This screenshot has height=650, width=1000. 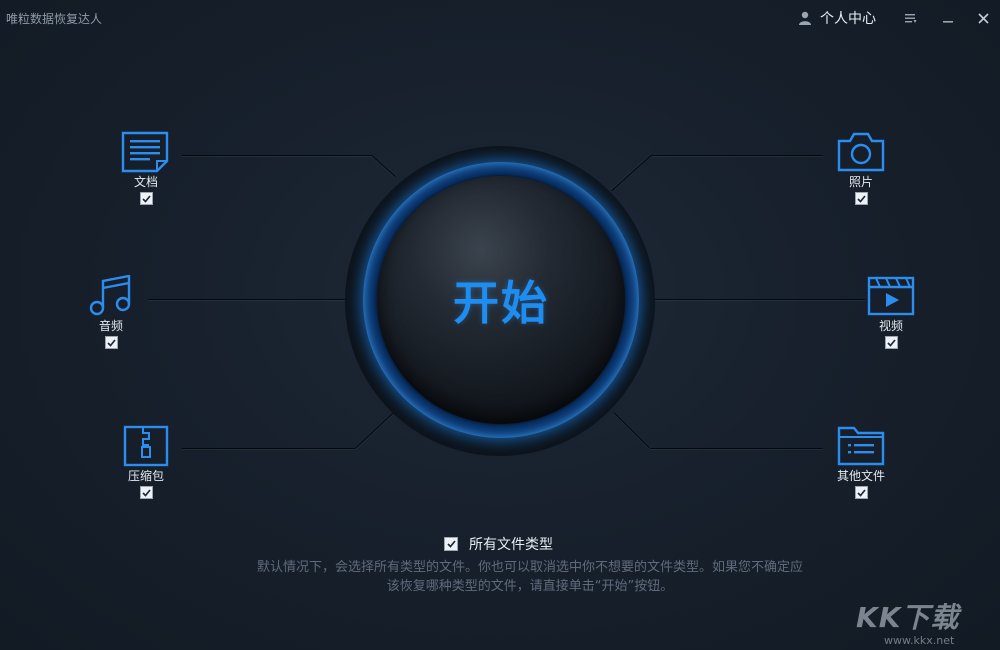 I want to click on other-files-label: 其他文件, so click(x=860, y=476).